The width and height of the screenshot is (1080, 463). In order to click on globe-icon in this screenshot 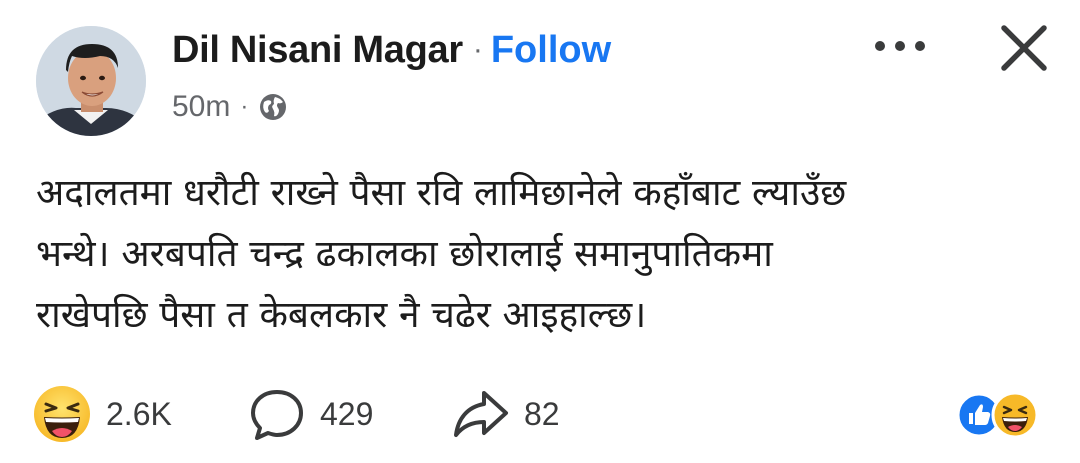, I will do `click(273, 107)`.